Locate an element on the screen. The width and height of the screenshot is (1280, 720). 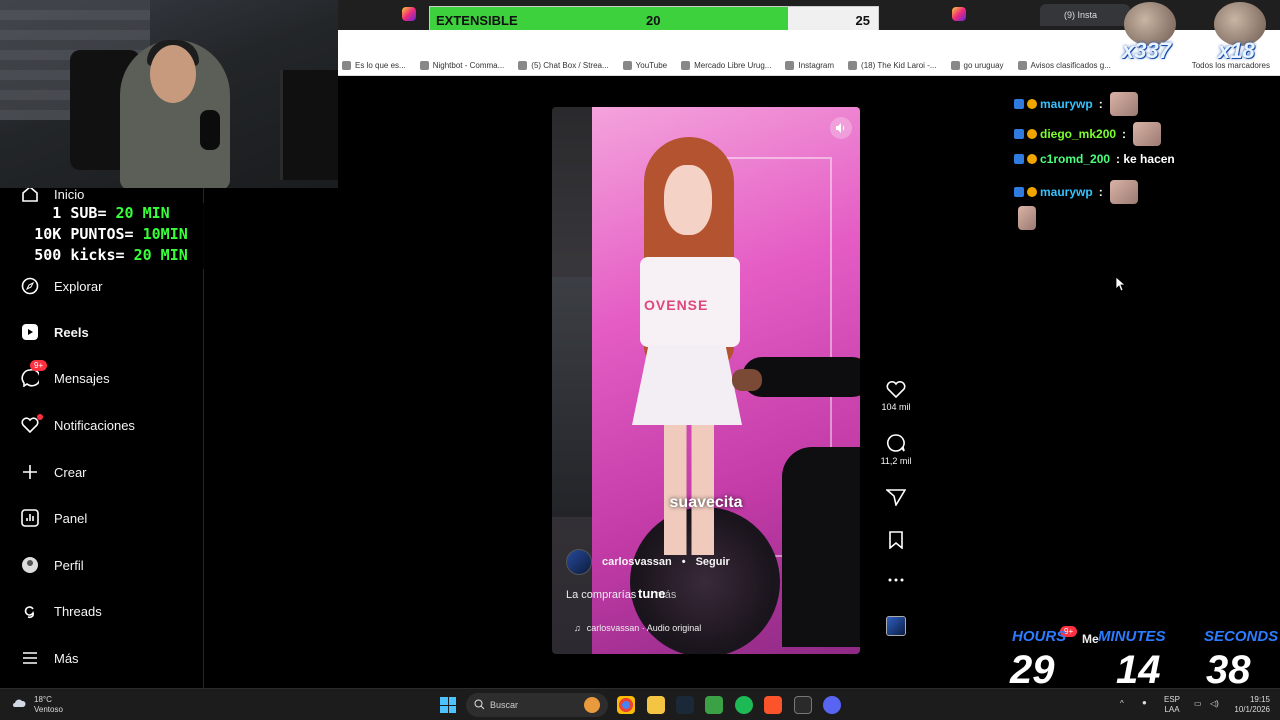
time: 19:15 is located at coordinates (1259, 699).